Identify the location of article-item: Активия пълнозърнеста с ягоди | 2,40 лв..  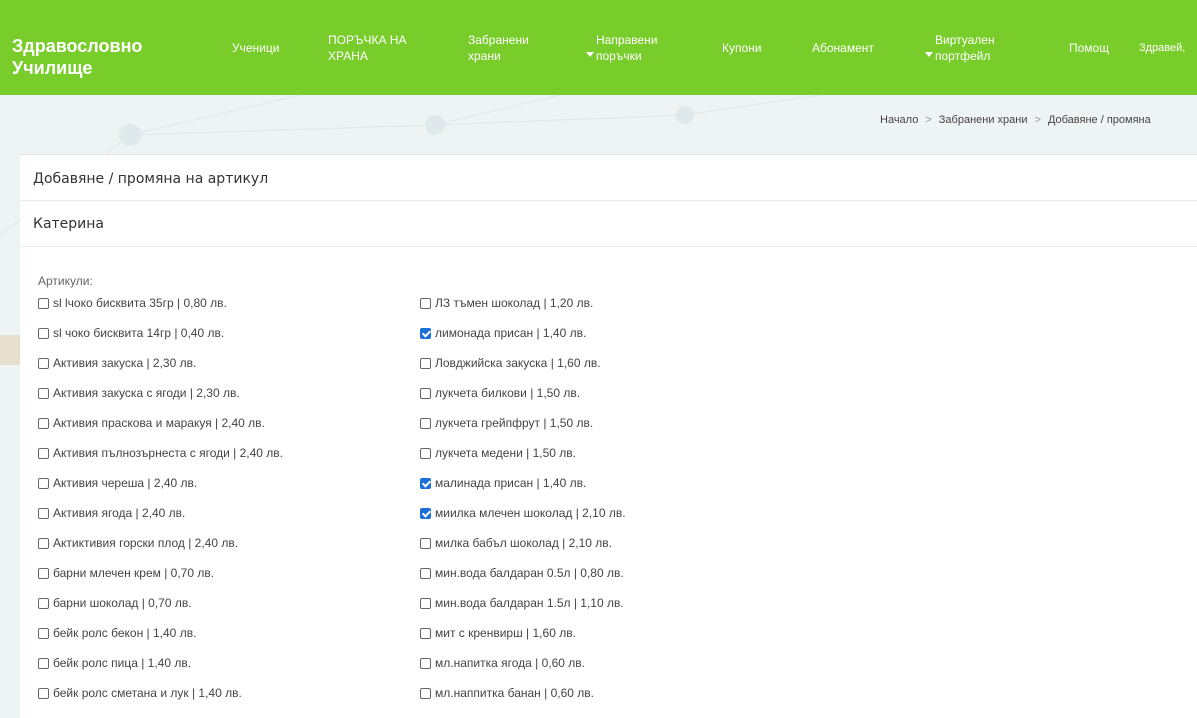
(160, 461).